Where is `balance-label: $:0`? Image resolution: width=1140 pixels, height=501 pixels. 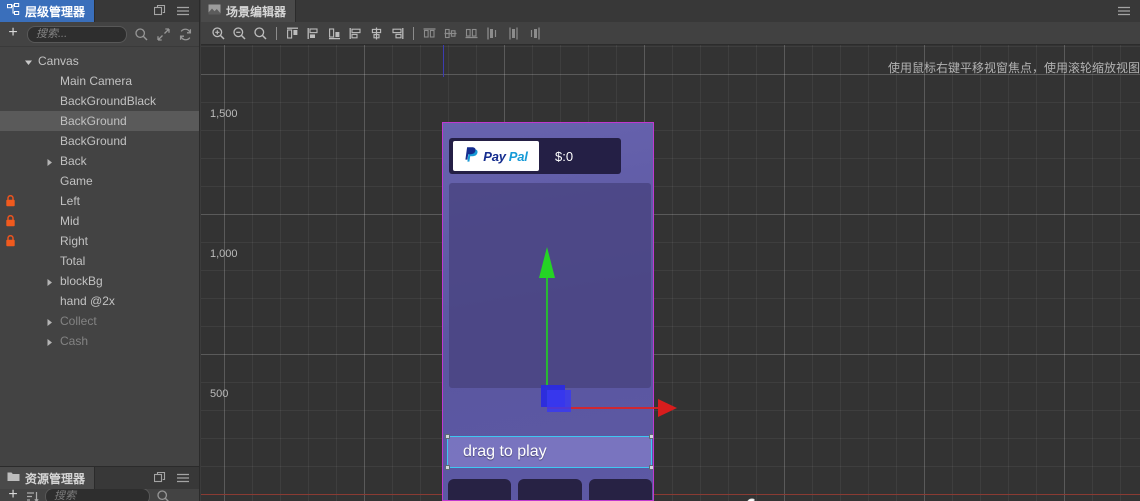 balance-label: $:0 is located at coordinates (564, 156).